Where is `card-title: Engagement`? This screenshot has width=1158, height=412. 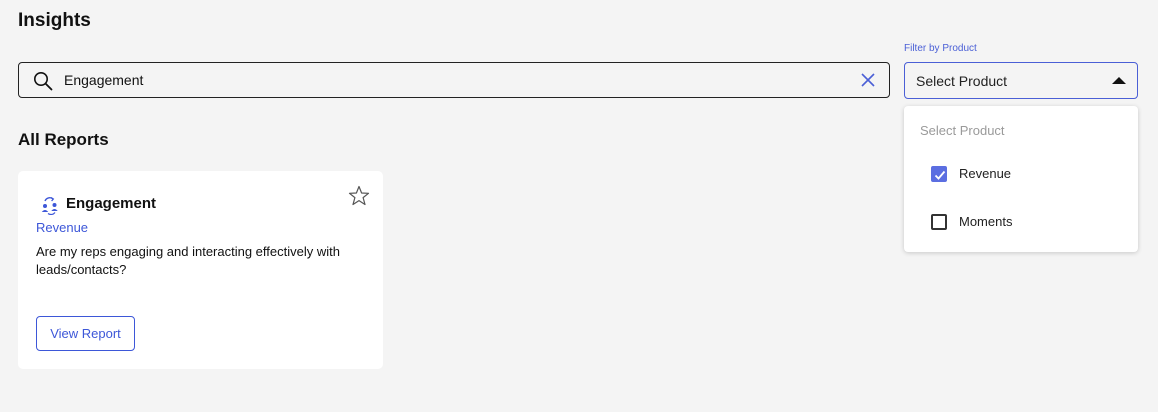 card-title: Engagement is located at coordinates (111, 203).